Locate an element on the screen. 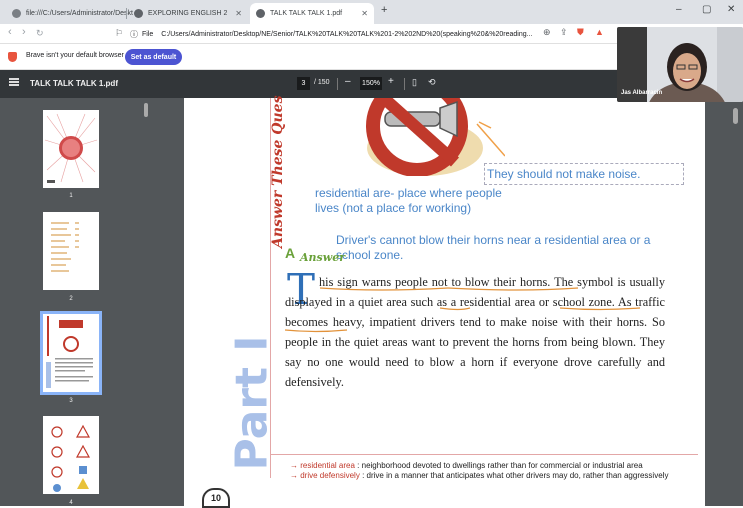 The image size is (743, 508). zoom-icon: ⊕ is located at coordinates (547, 32).